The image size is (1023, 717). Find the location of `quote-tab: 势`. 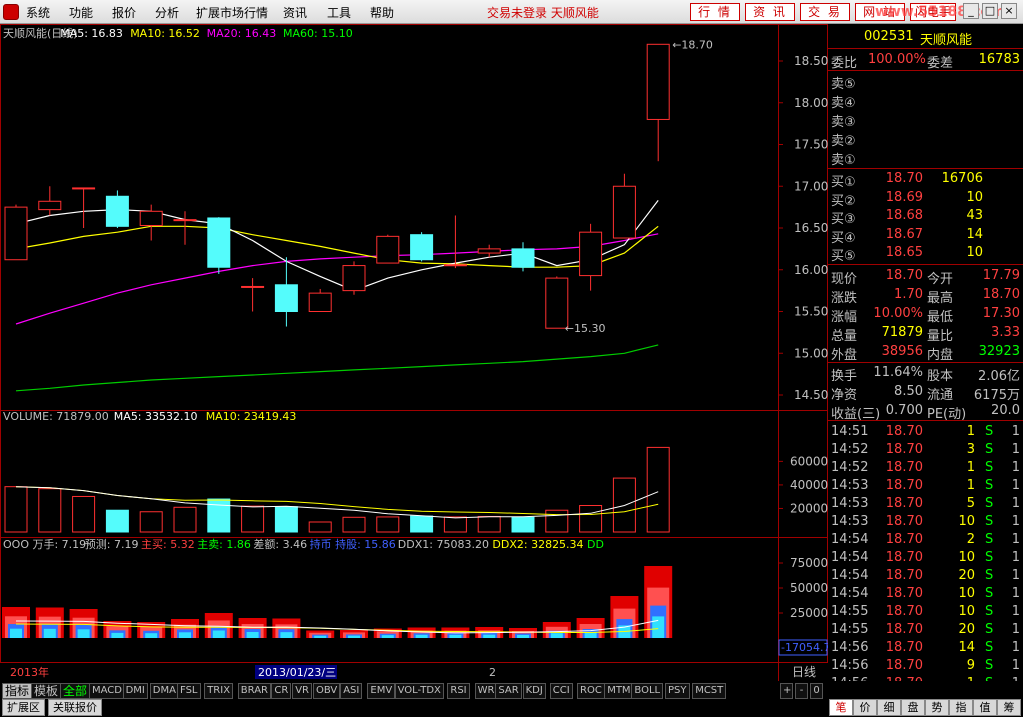

quote-tab: 势 is located at coordinates (937, 707).